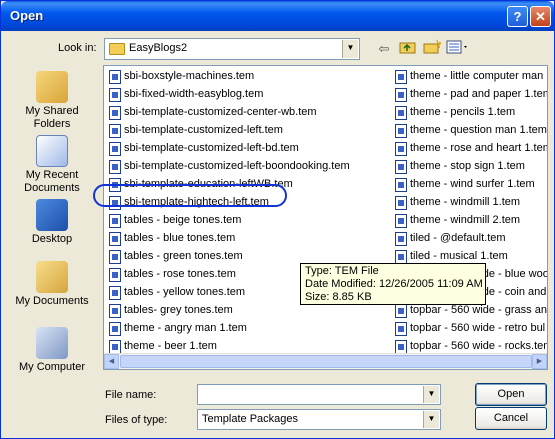  Describe the element at coordinates (342, 271) in the screenshot. I see `tooltip-type: Type: TEM File` at that location.